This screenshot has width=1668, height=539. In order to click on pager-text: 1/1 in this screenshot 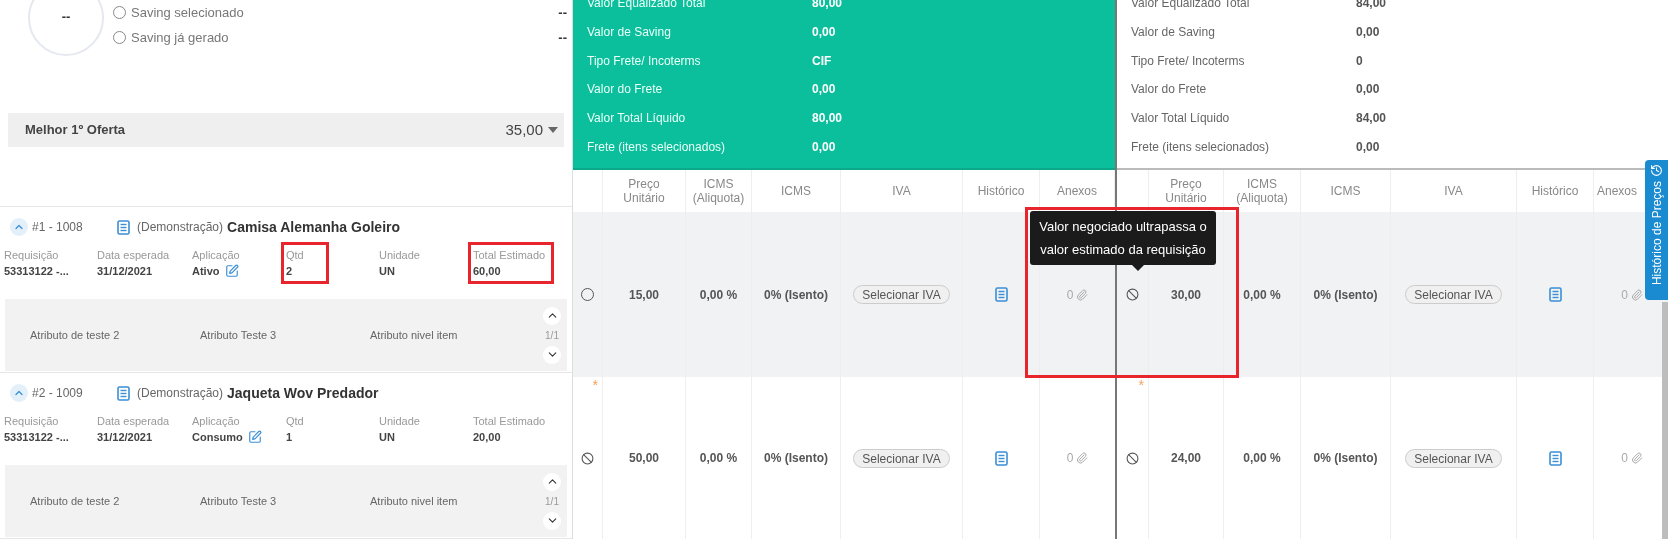, I will do `click(552, 501)`.